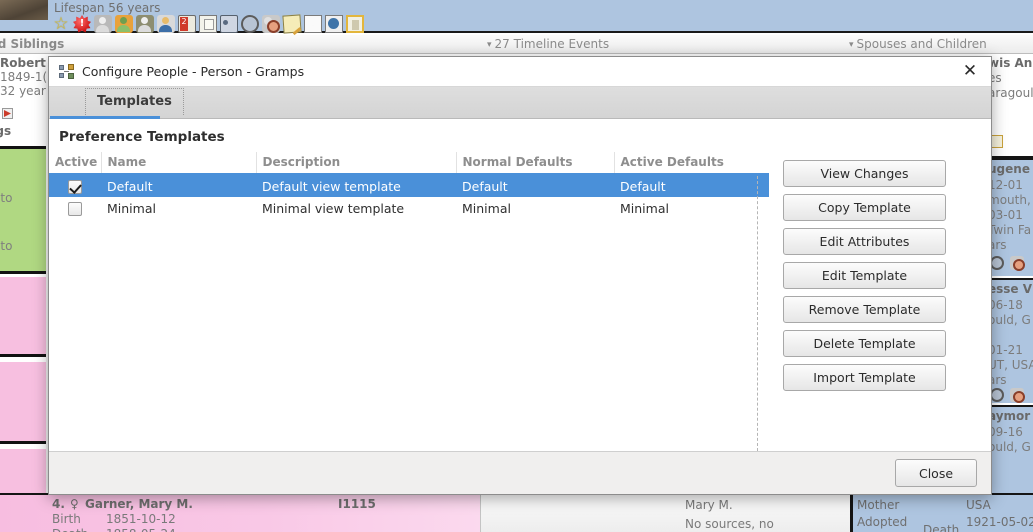 This screenshot has height=532, width=1033. What do you see at coordinates (970, 72) in the screenshot?
I see `close-icon: ✕` at bounding box center [970, 72].